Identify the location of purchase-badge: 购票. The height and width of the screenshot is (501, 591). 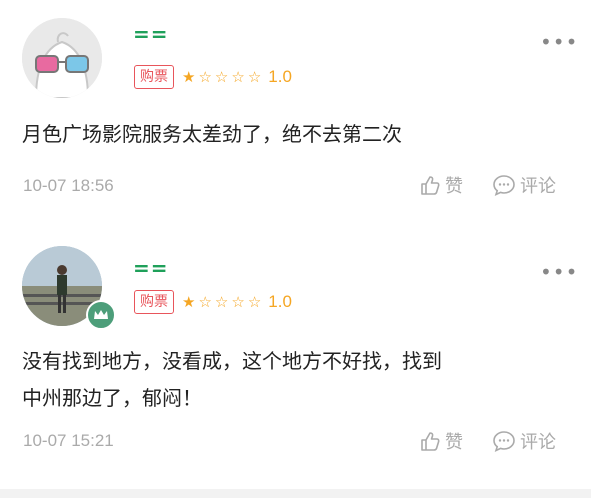
(154, 302).